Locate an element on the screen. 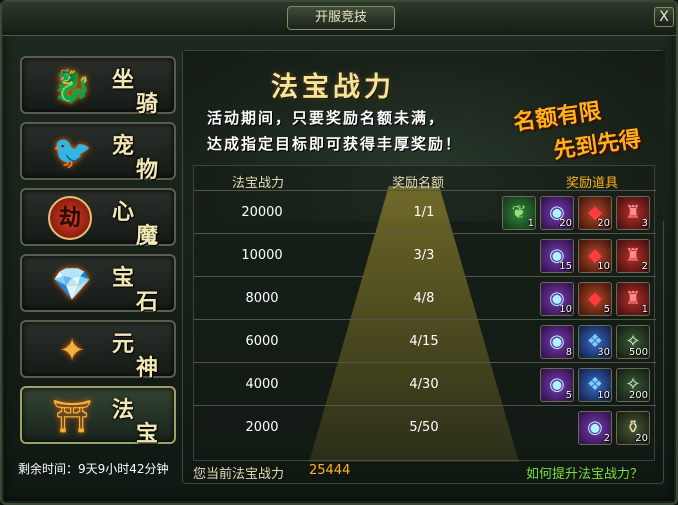  item-count: 200 is located at coordinates (638, 395).